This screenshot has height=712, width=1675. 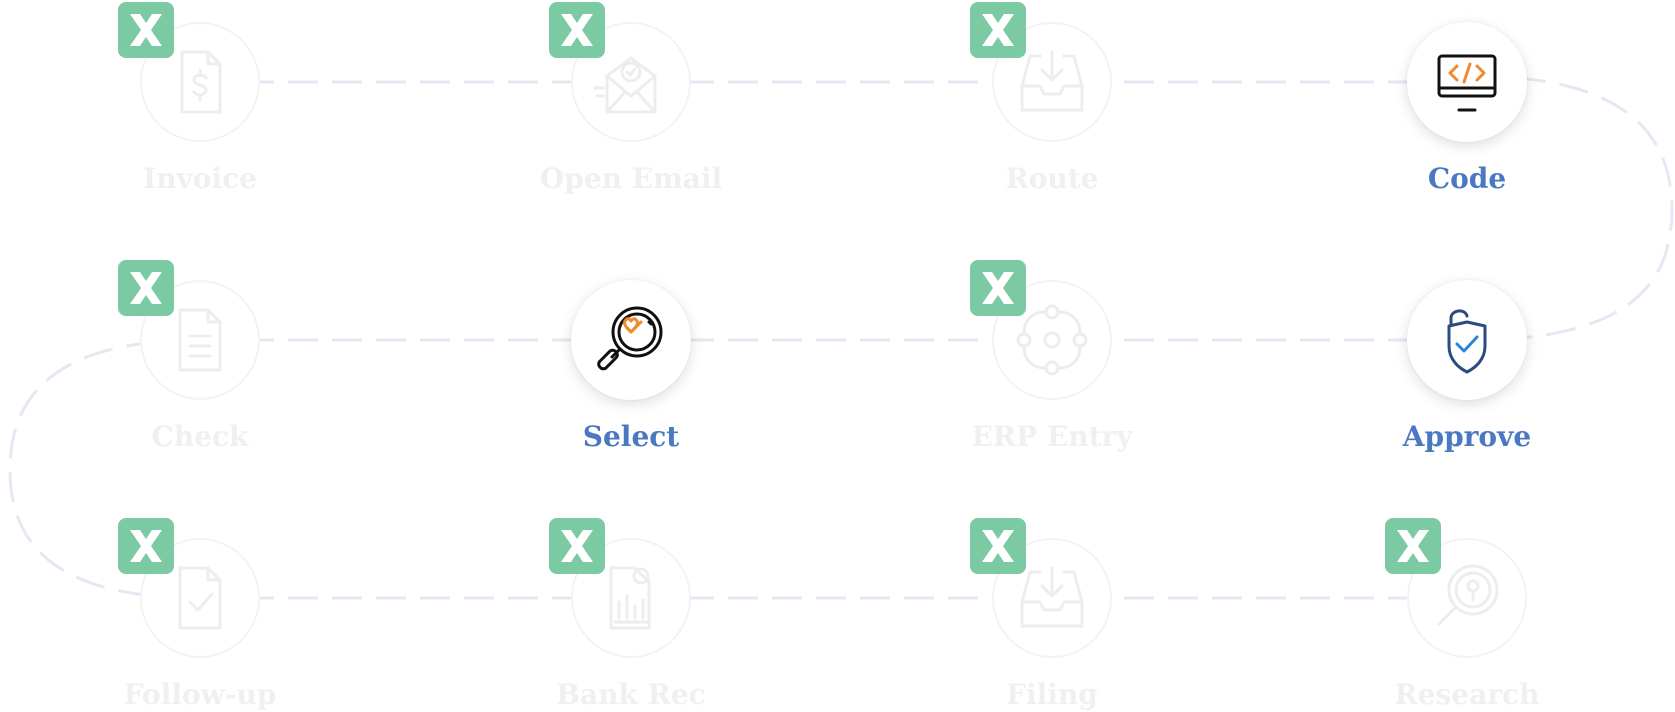 I want to click on document-check-icon, so click(x=200, y=598).